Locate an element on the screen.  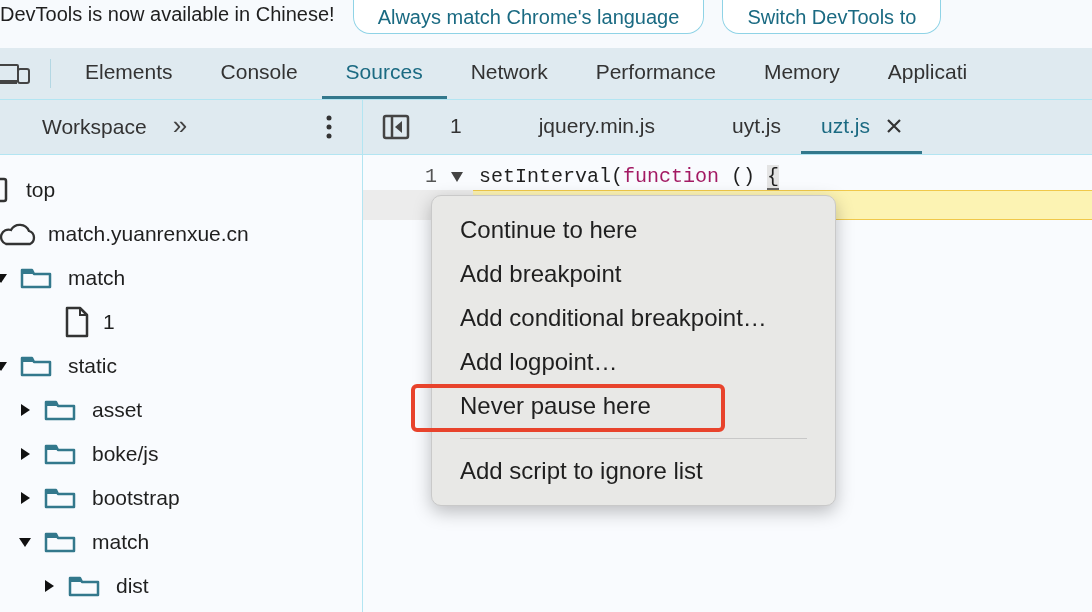
expanded-arrow-icon is located at coordinates (25, 542).